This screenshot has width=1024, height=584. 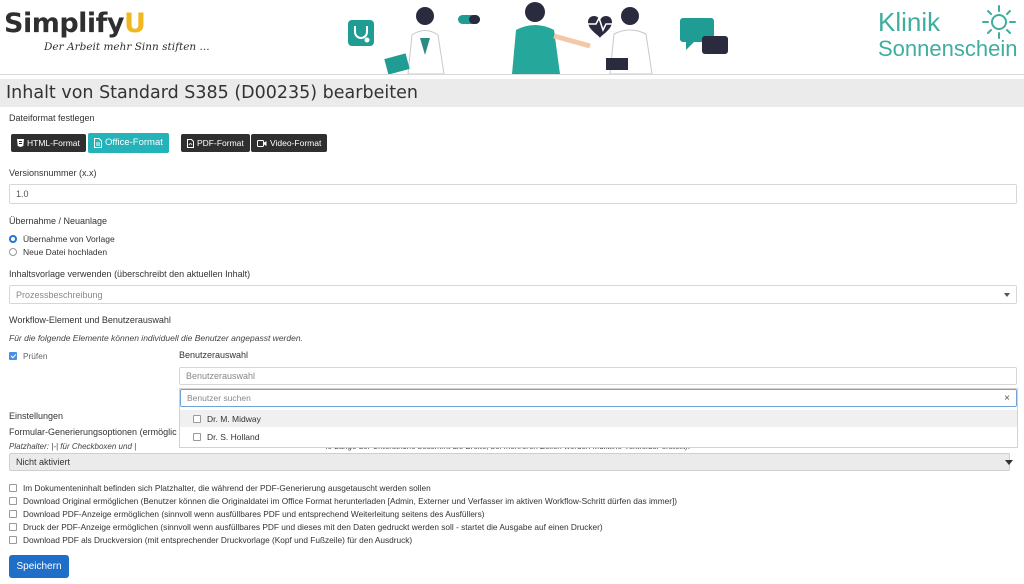 I want to click on html5-icon, so click(x=20, y=143).